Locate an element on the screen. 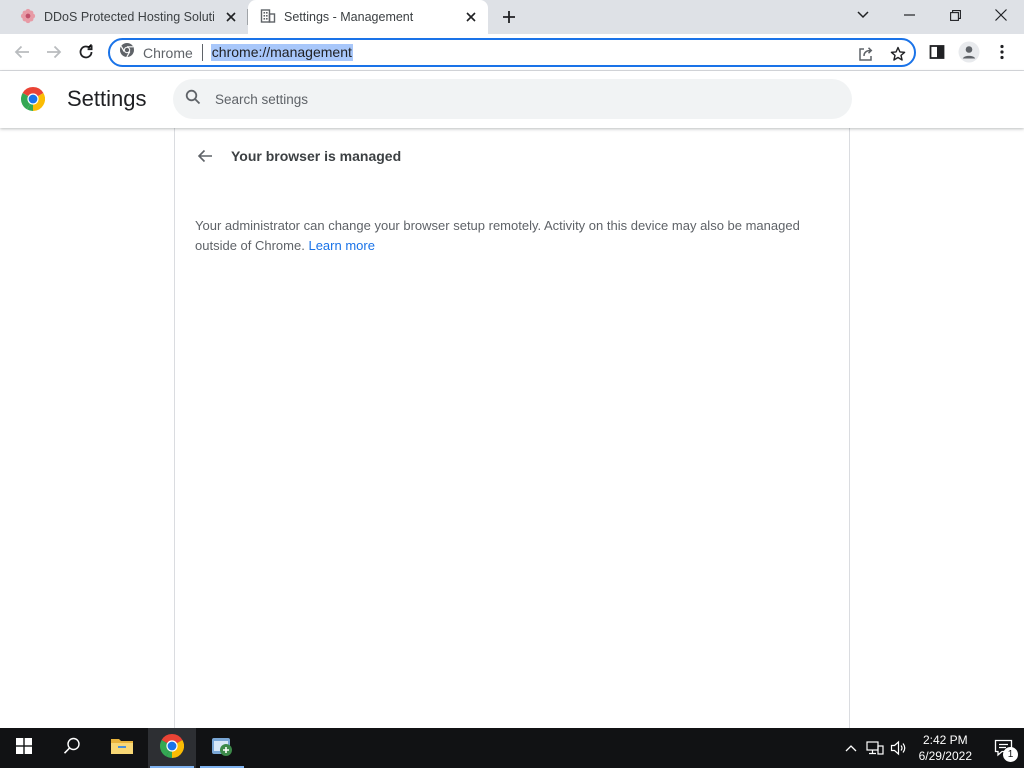 This screenshot has height=768, width=1024. forward-button is located at coordinates (54, 52).